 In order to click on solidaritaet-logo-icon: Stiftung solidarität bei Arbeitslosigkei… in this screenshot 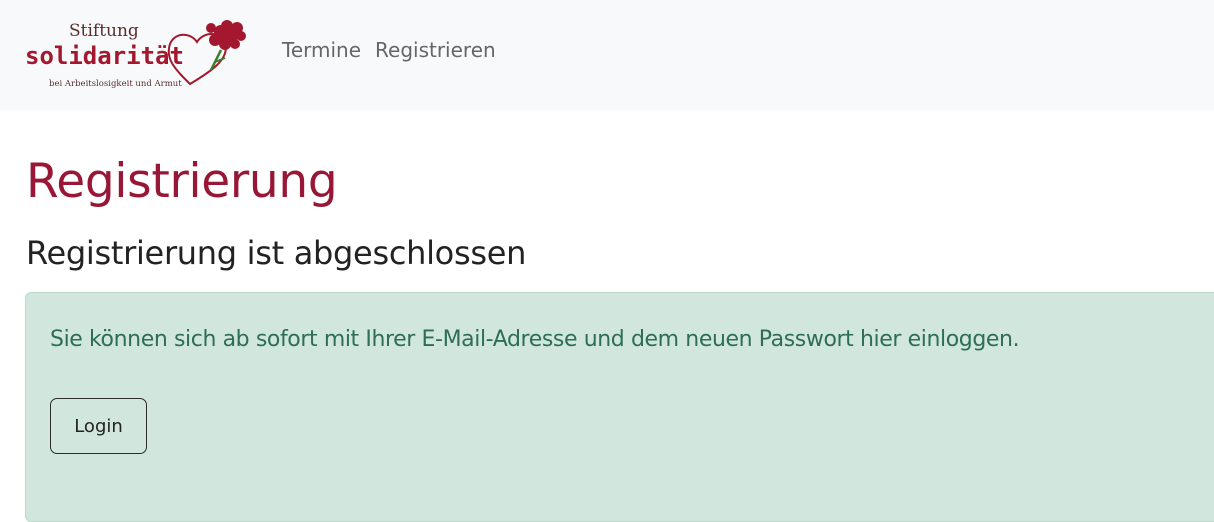, I will do `click(135, 54)`.